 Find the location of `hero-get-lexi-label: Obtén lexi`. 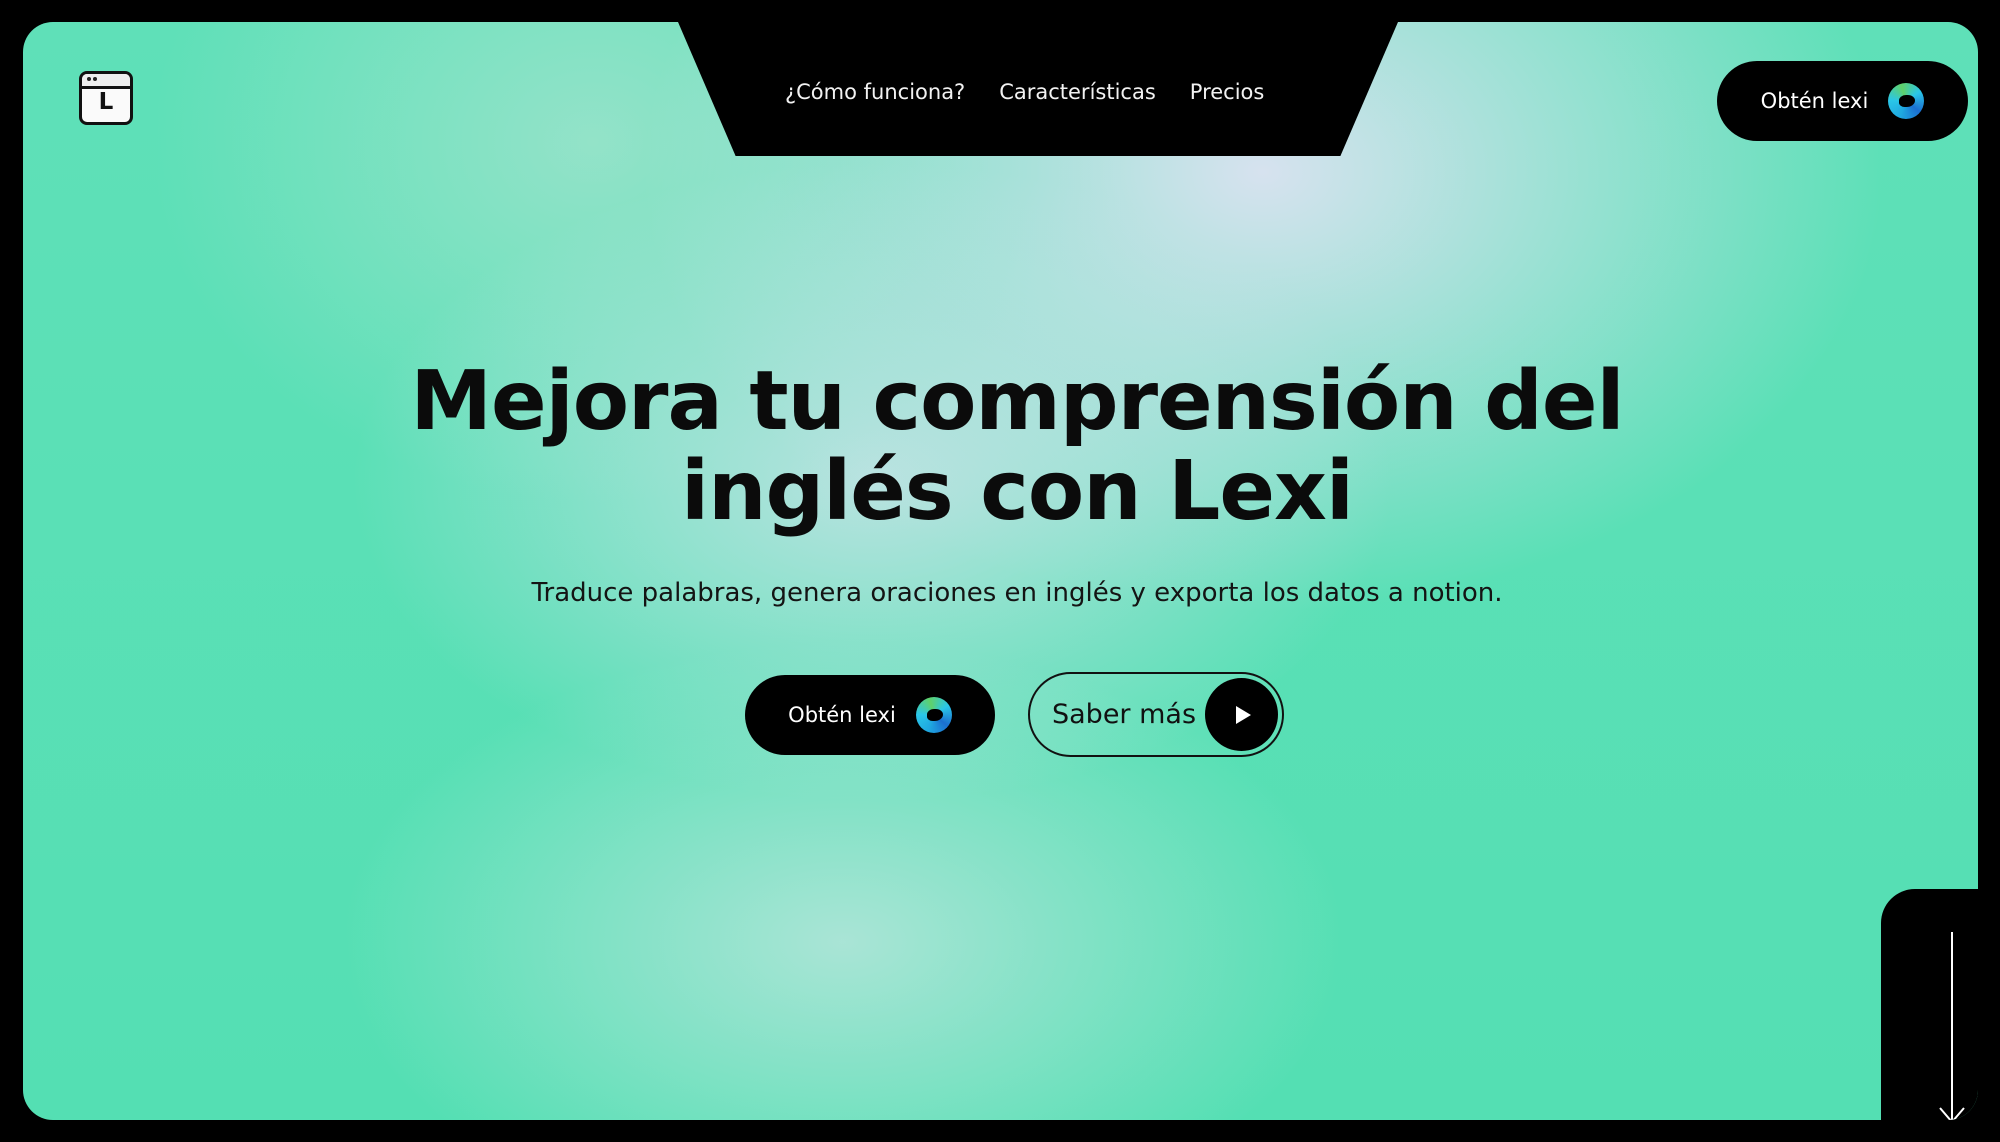

hero-get-lexi-label: Obtén lexi is located at coordinates (842, 715).